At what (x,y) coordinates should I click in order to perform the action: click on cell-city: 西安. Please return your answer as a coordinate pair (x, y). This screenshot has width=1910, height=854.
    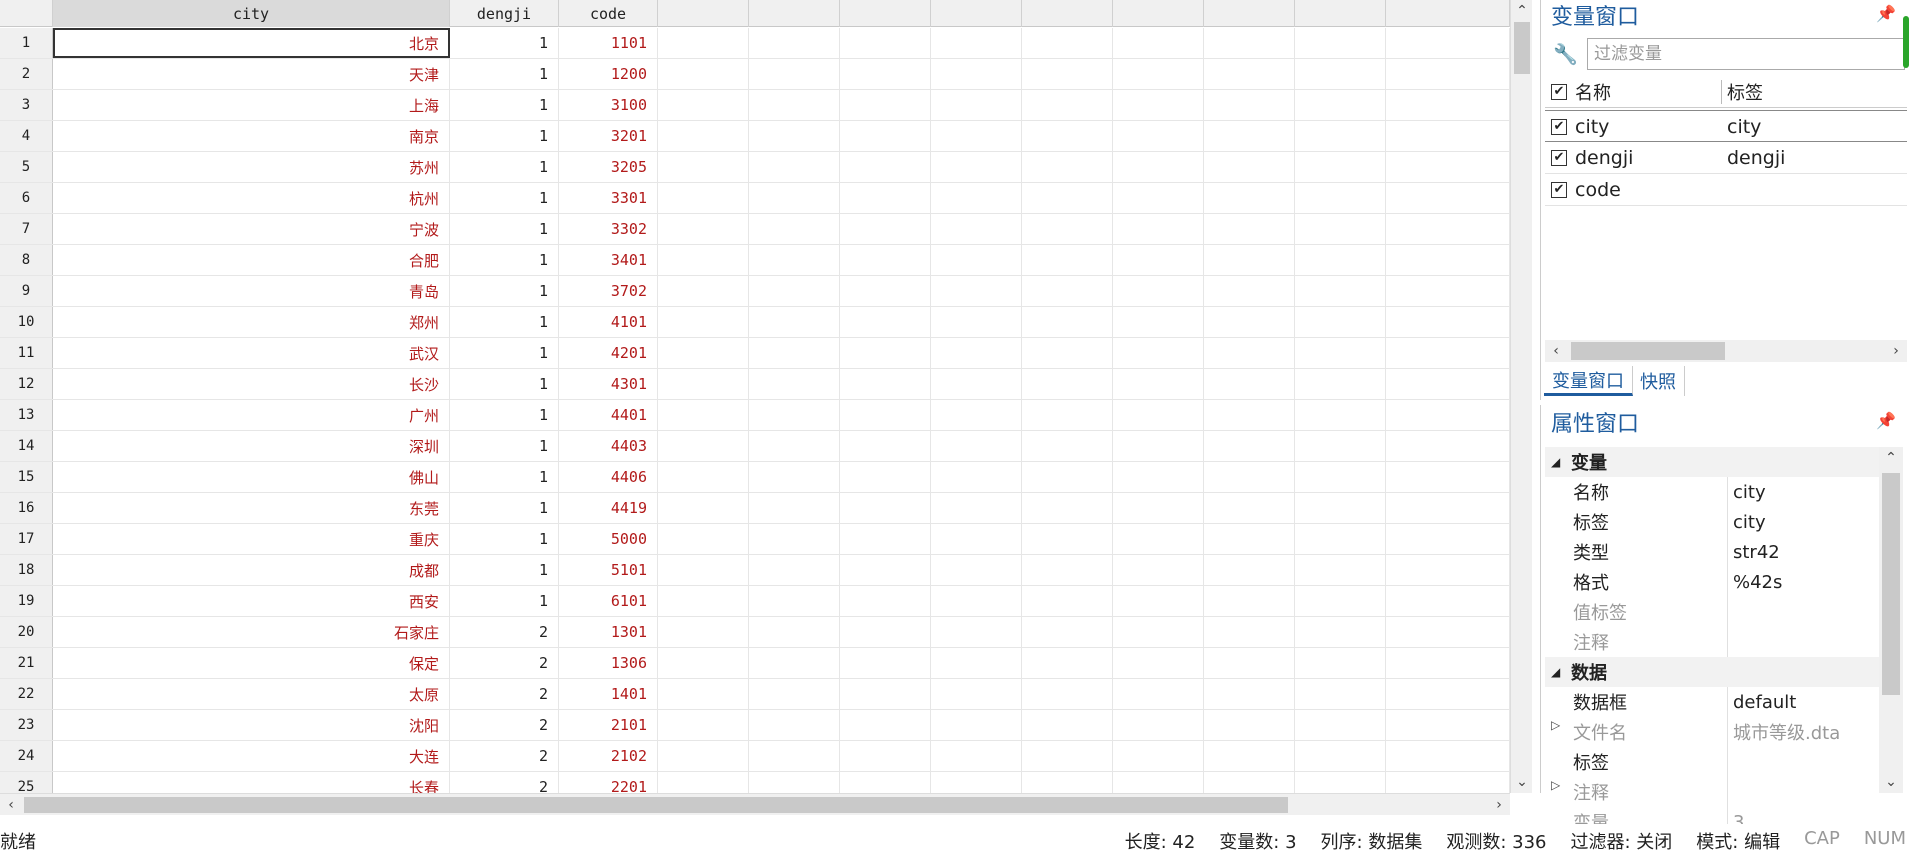
    Looking at the image, I should click on (251, 601).